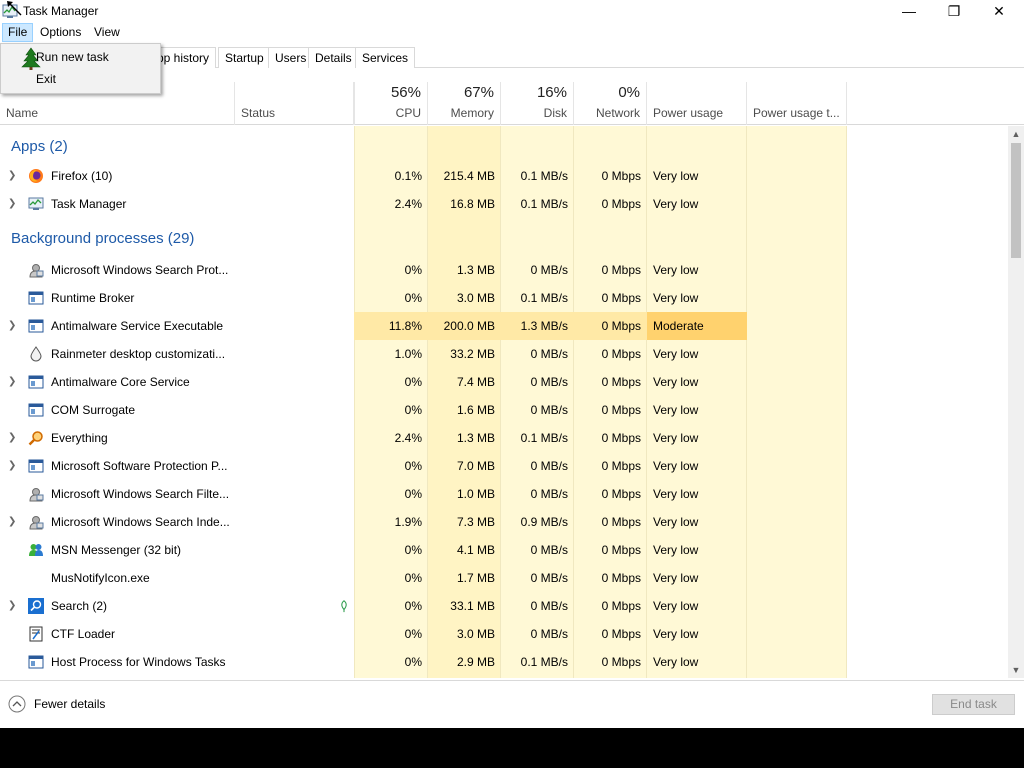 Image resolution: width=1024 pixels, height=768 pixels. Describe the element at coordinates (1016, 402) in the screenshot. I see `vertical-scrollbar: ▲ ▼` at that location.